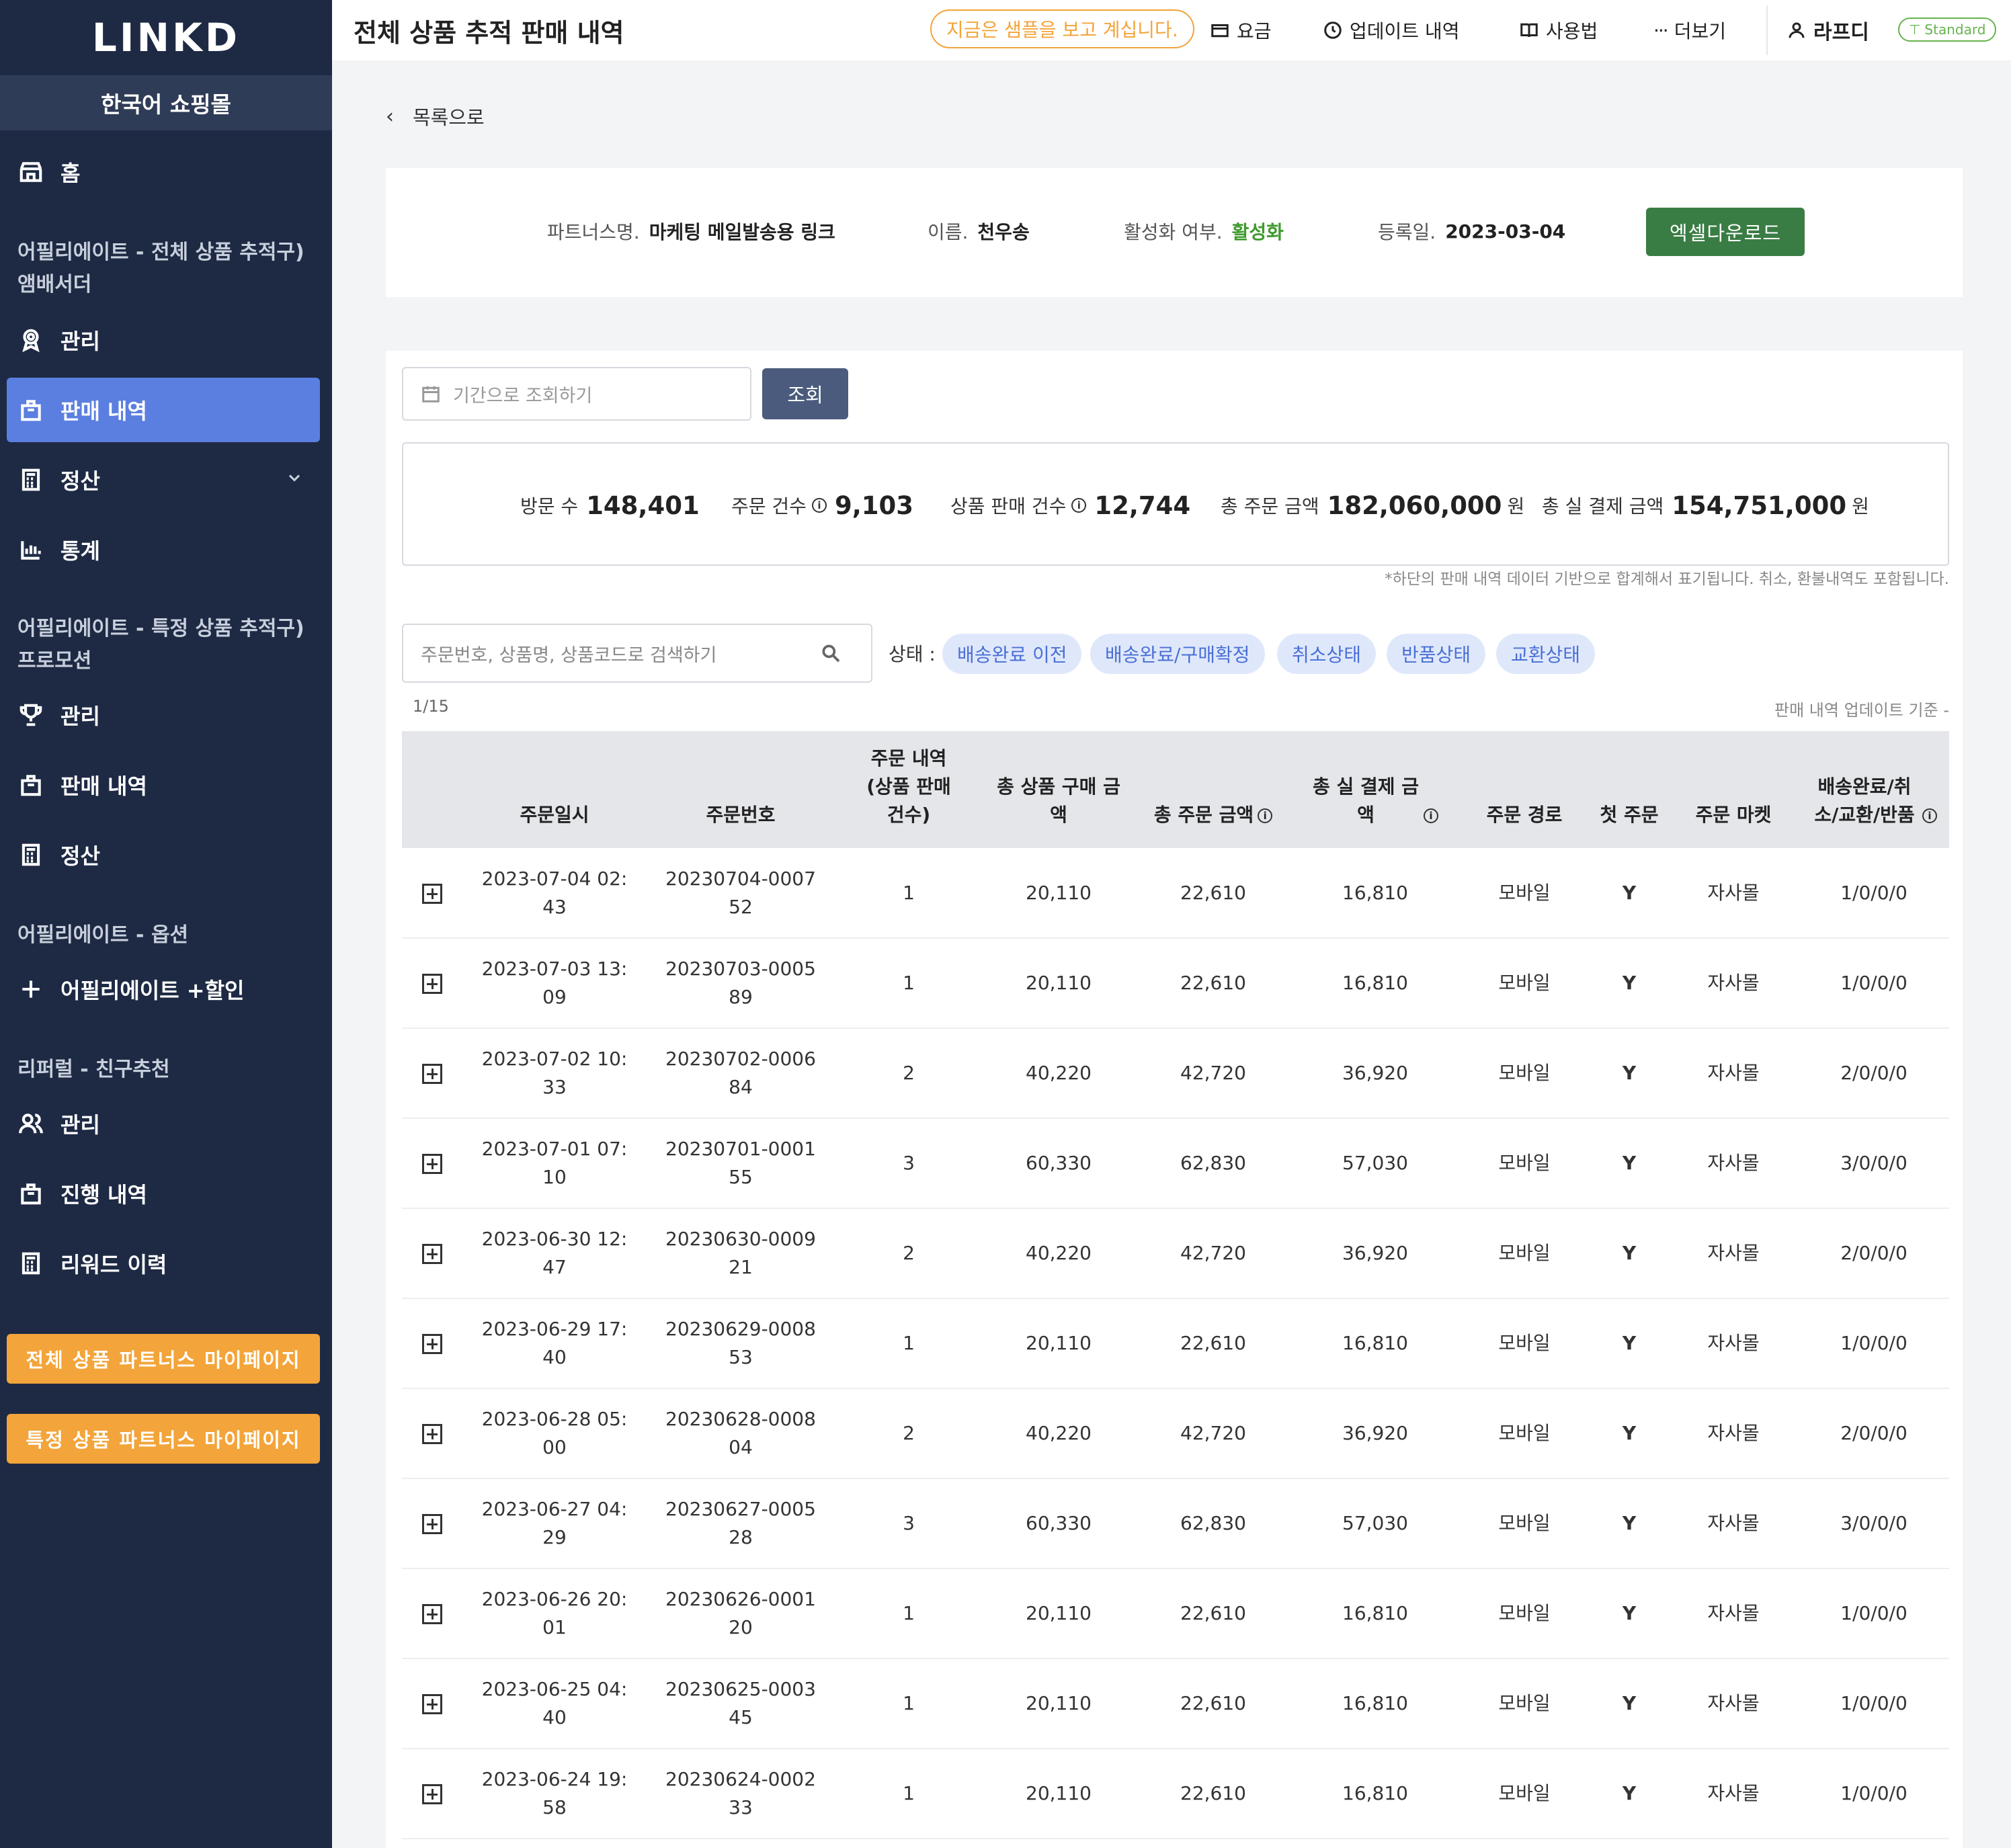 This screenshot has width=2011, height=1848. I want to click on specific-products-mypage-button: 특정 상품 파트너스 마이페이지, so click(163, 1439).